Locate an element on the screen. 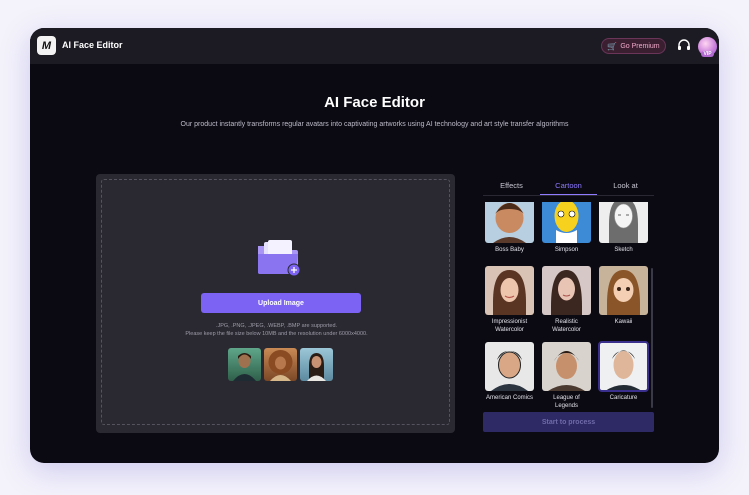 This screenshot has width=749, height=495. top-bar: M AI Face Editor 🛒 Go Premium VIP is located at coordinates (374, 46).